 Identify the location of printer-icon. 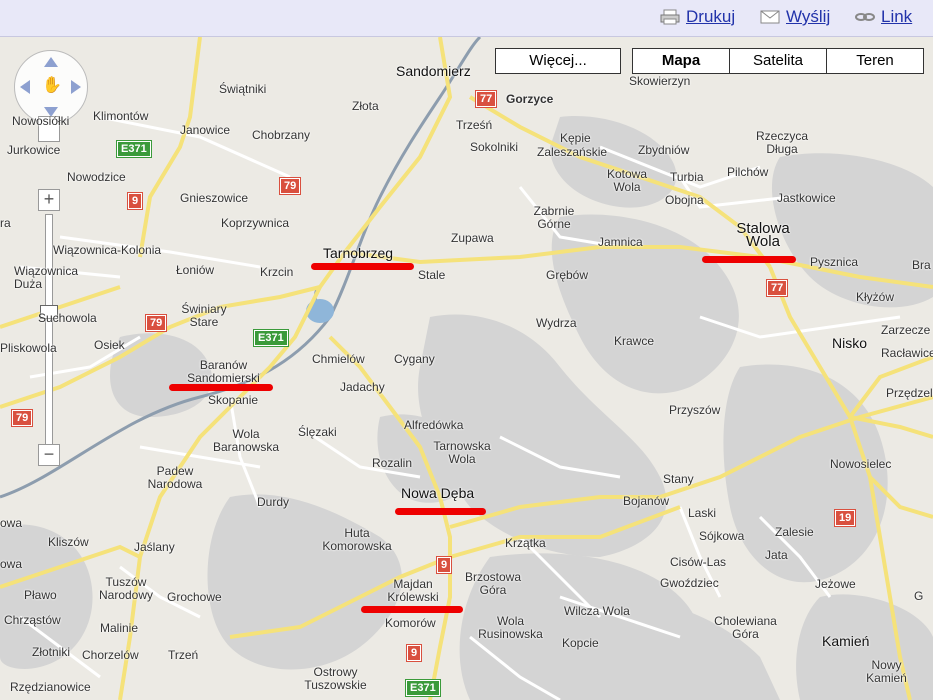
(670, 17).